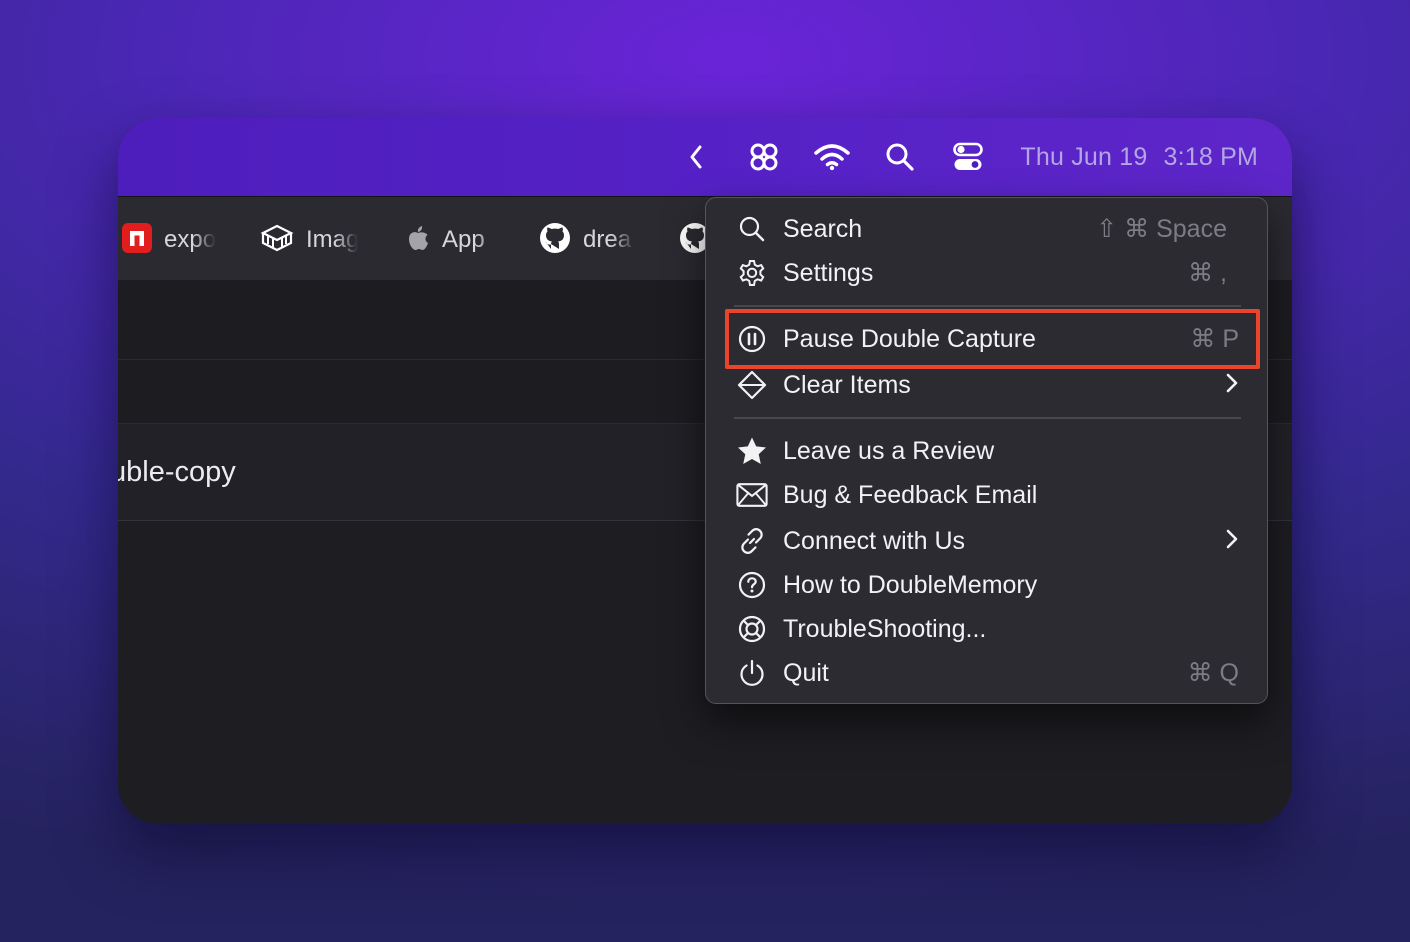  Describe the element at coordinates (764, 157) in the screenshot. I see `double-app-icon` at that location.